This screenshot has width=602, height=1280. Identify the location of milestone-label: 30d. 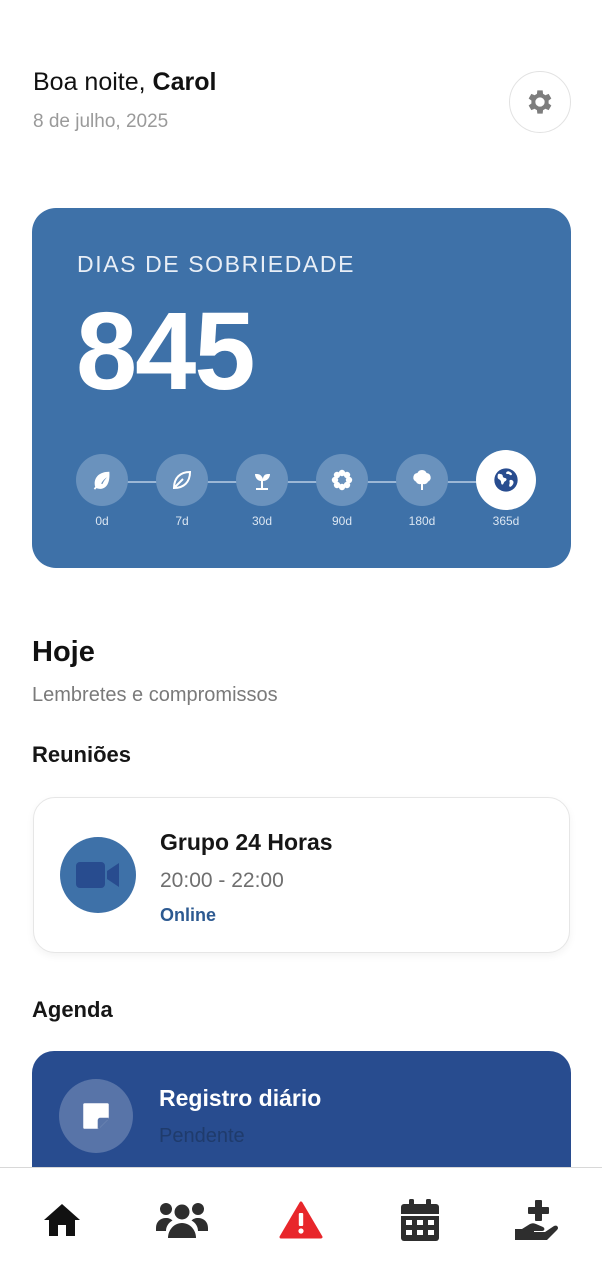
(262, 521).